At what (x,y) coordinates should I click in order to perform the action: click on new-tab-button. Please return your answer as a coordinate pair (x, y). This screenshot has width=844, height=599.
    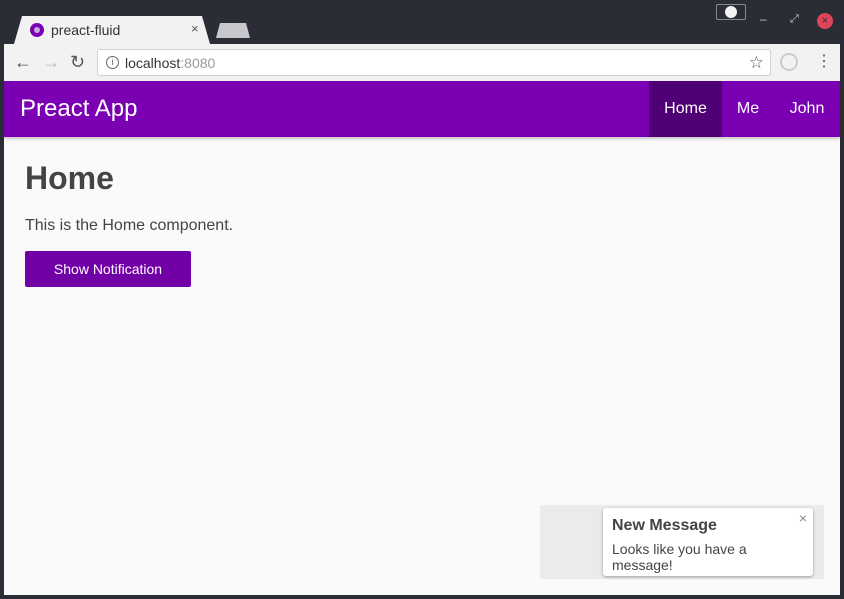
    Looking at the image, I should click on (233, 30).